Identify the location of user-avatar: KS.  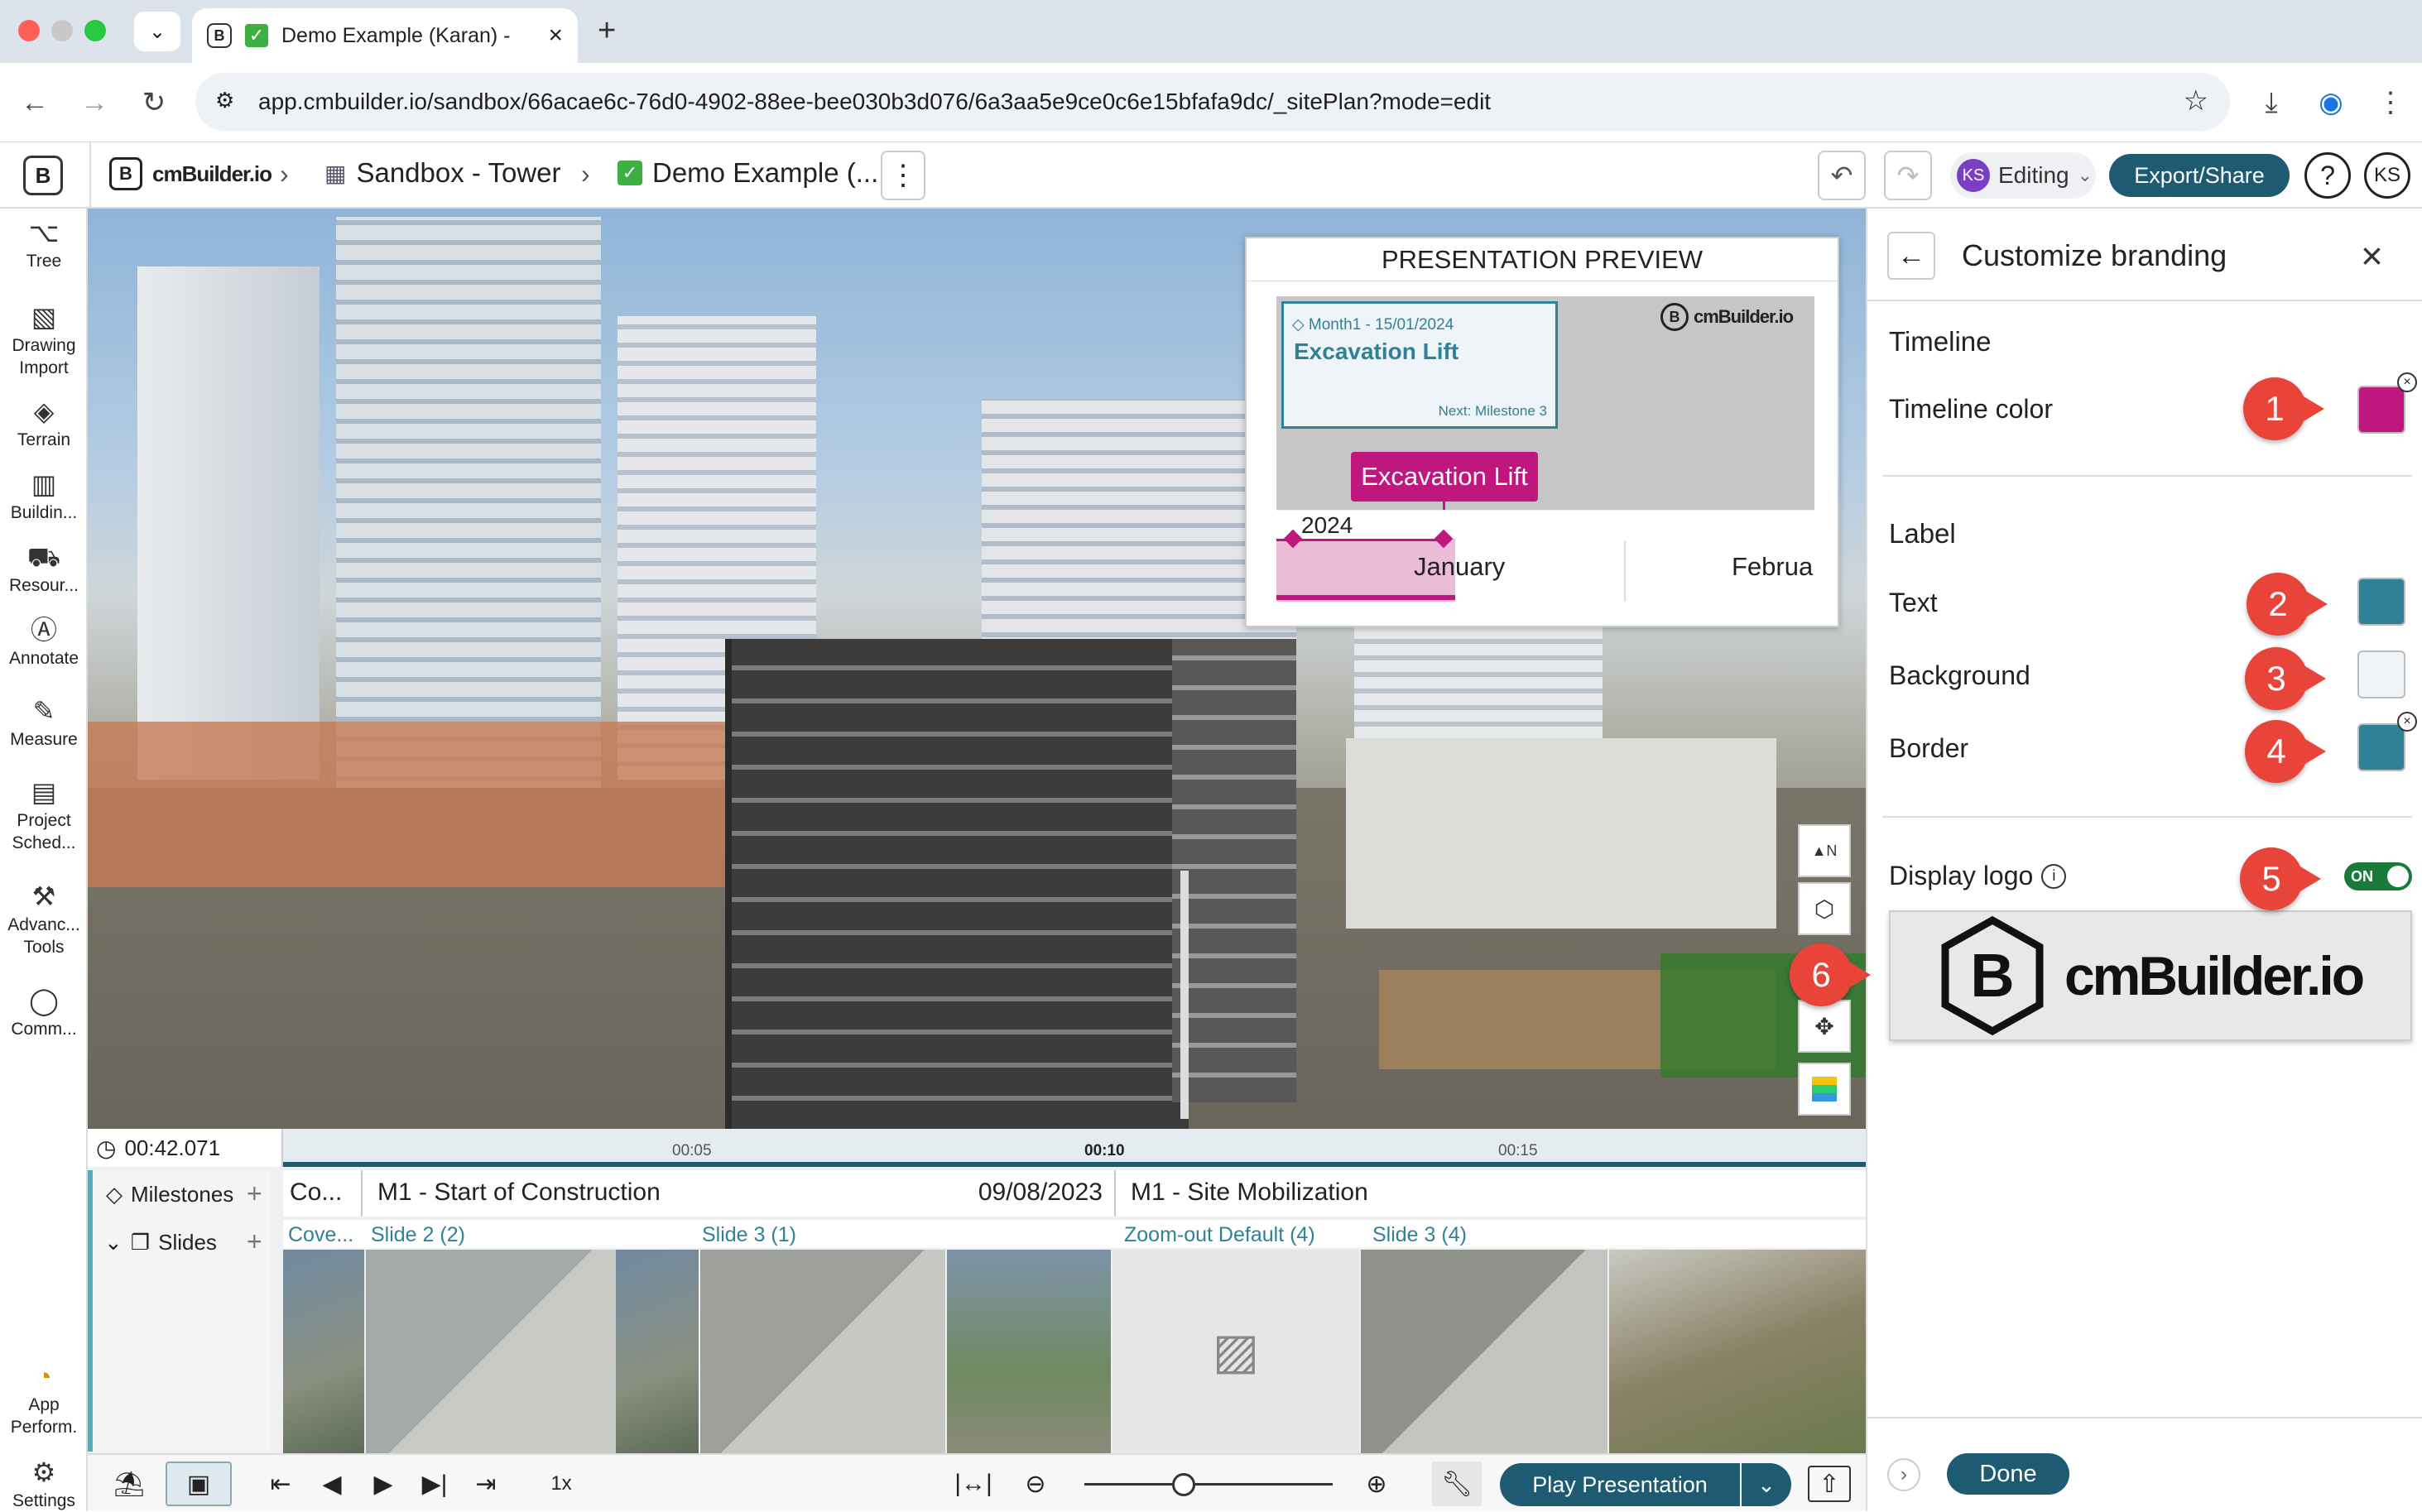
(2387, 175).